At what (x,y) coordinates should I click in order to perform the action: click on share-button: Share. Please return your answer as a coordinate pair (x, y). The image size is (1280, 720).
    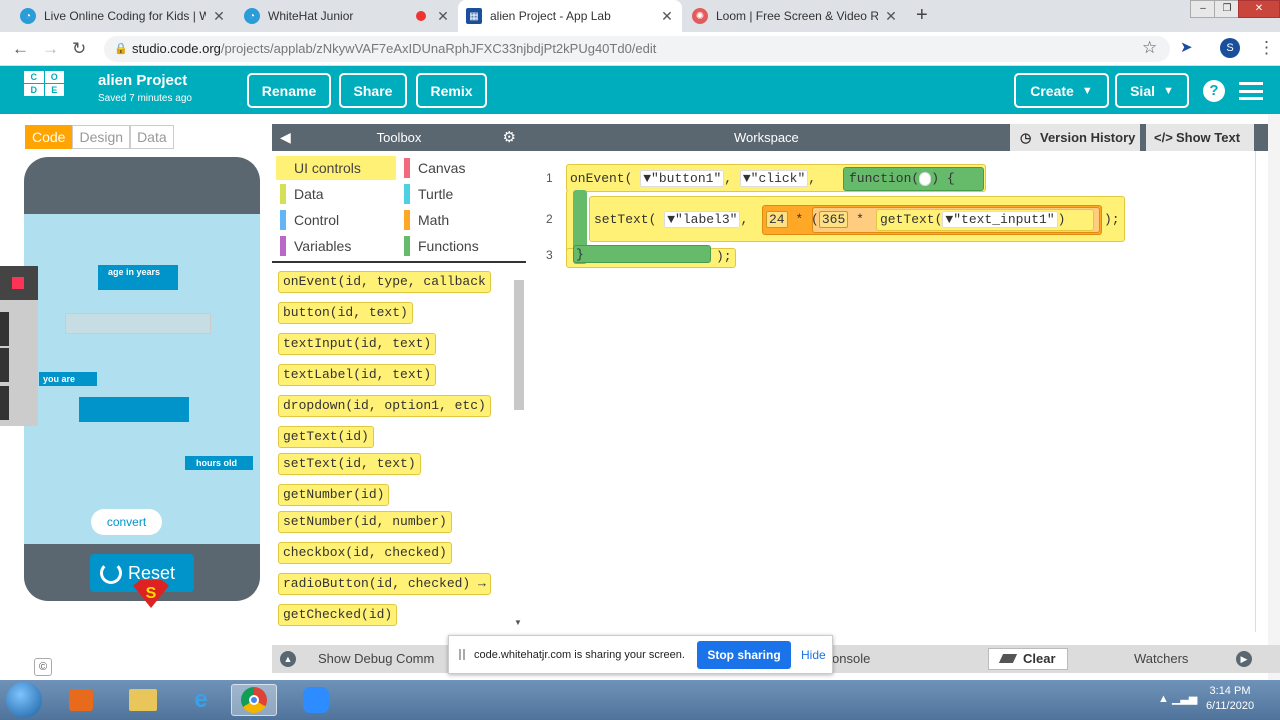
    Looking at the image, I should click on (373, 90).